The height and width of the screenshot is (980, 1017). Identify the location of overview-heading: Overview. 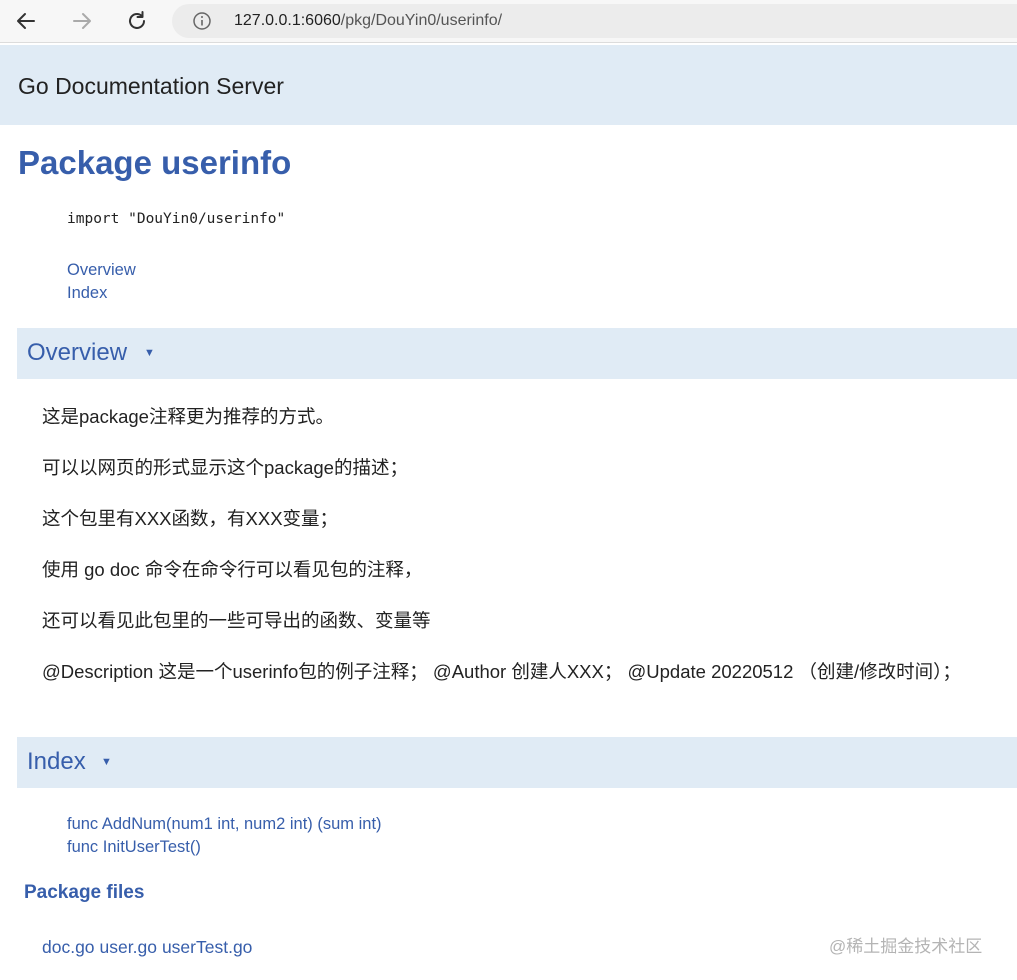
(77, 352).